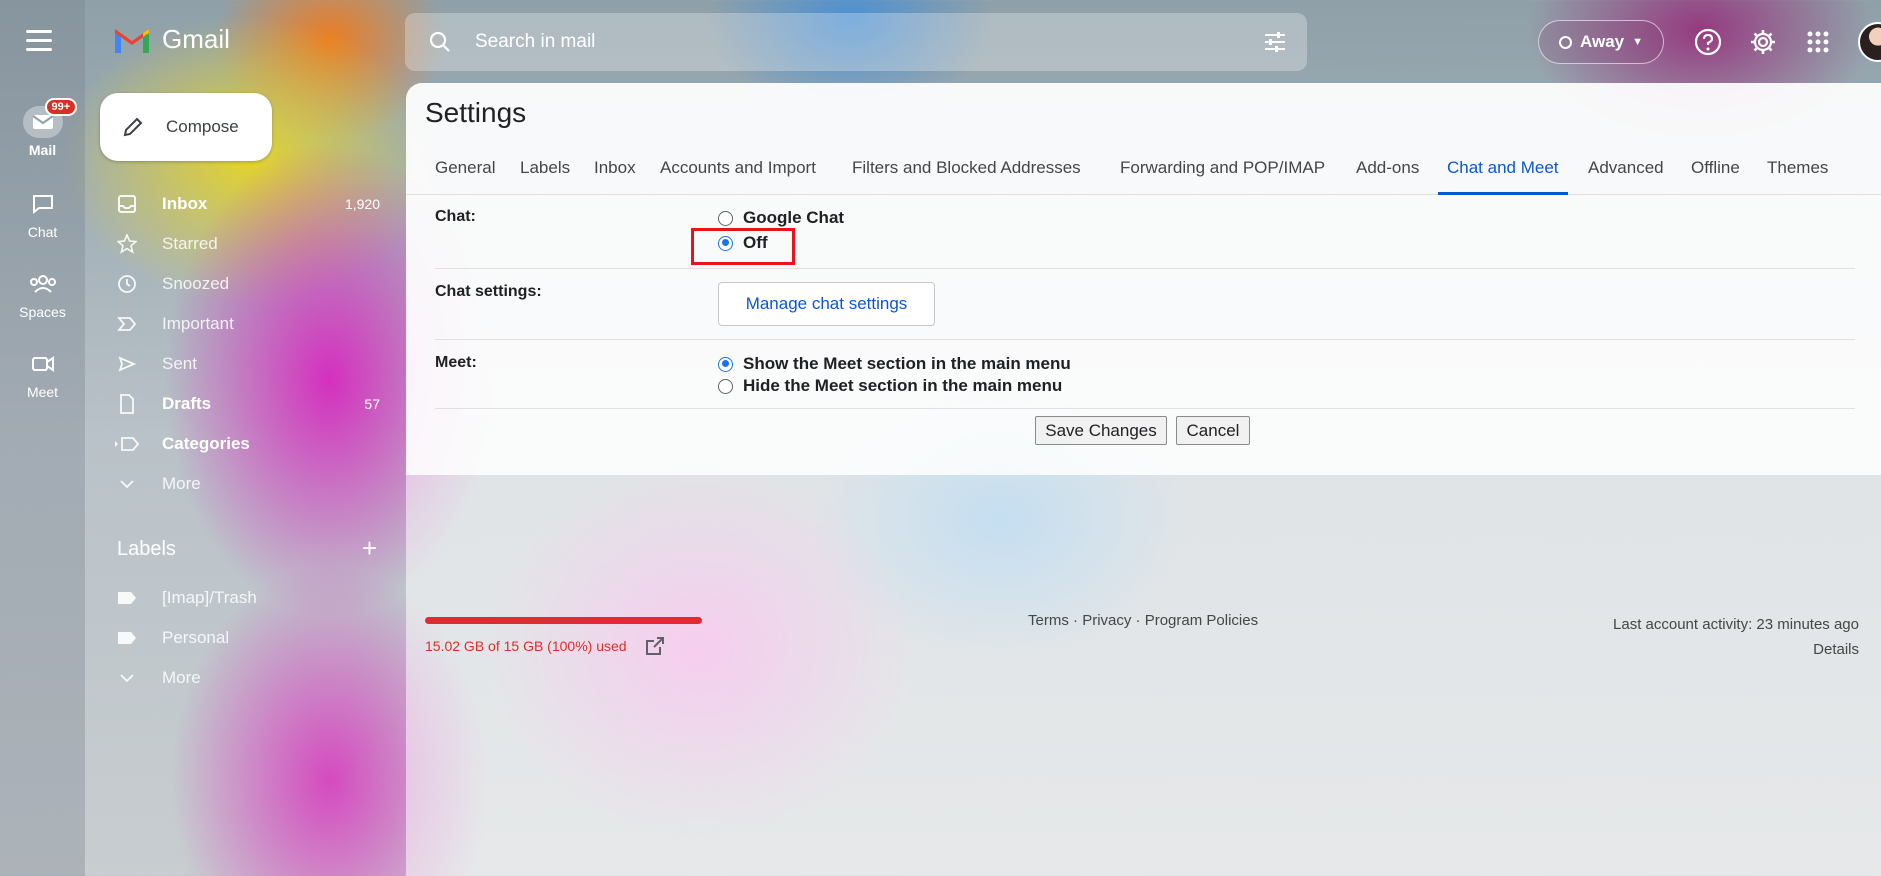 This screenshot has height=876, width=1881. I want to click on tab-filters-and-blocked-addresses: Filters and Blocked Addresses, so click(966, 169).